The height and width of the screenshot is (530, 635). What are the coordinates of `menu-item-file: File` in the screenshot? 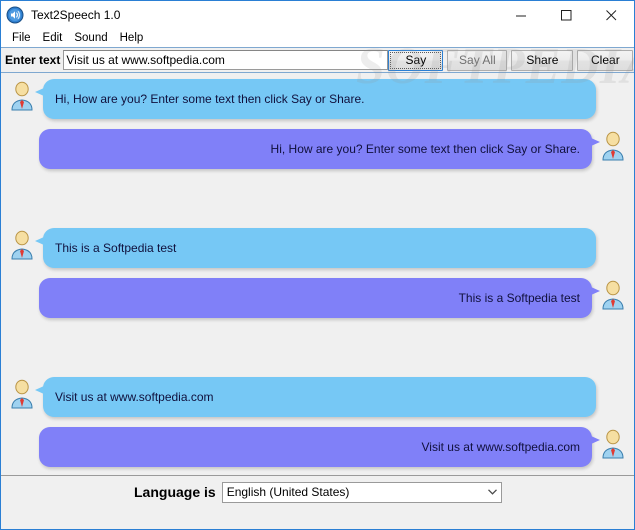 It's located at (21, 38).